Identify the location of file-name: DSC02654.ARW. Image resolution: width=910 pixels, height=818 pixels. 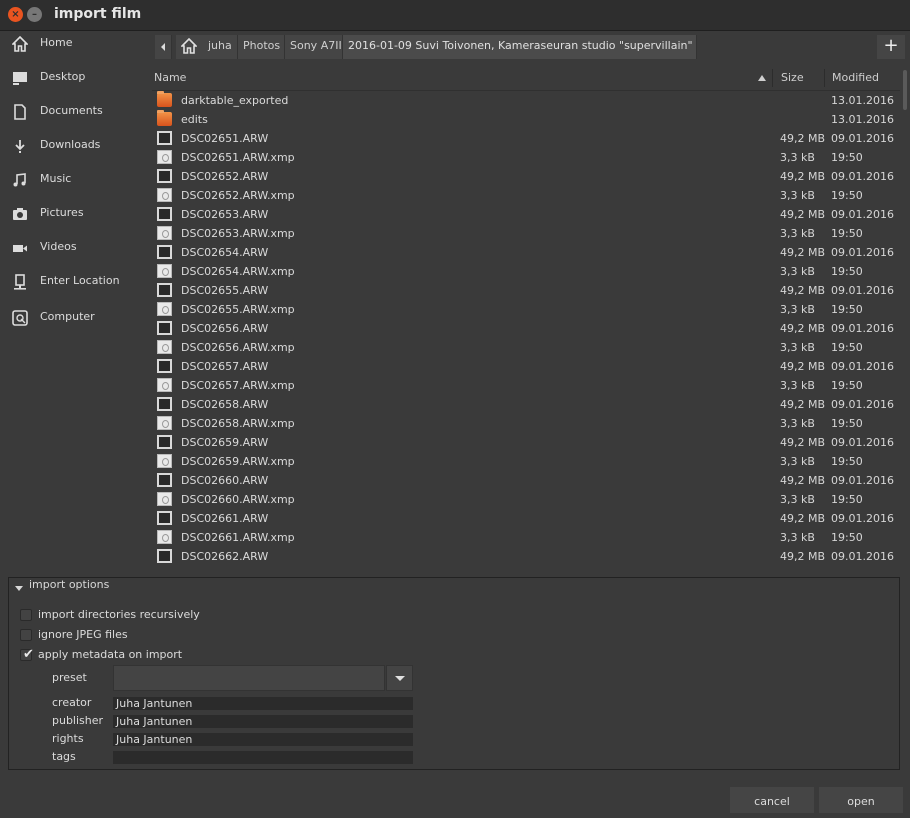
(225, 252).